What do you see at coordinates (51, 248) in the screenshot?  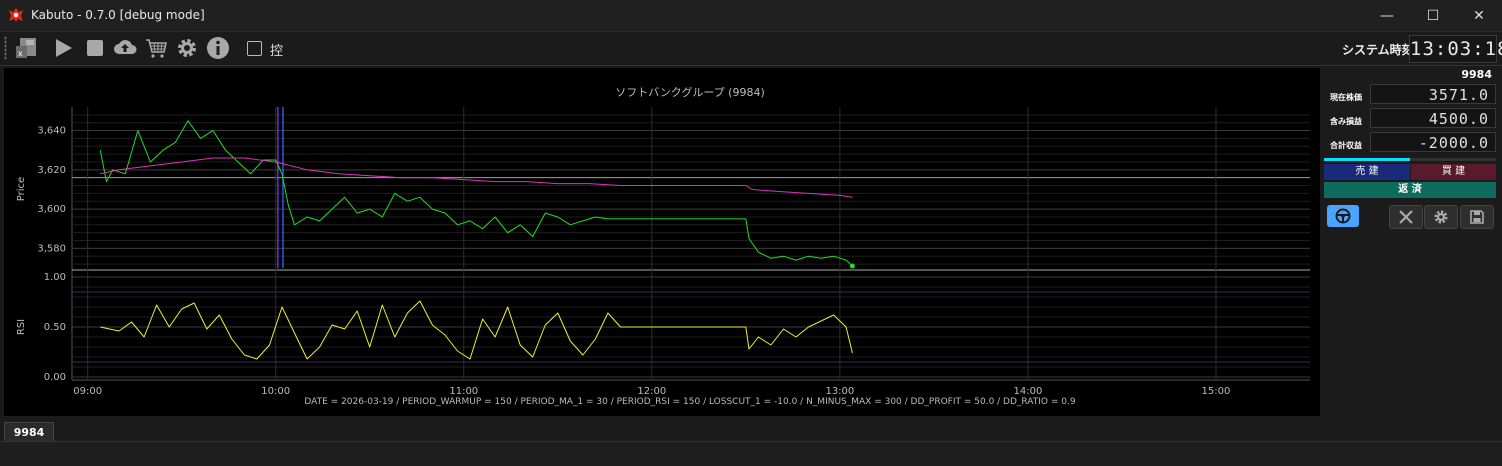 I see `price-tick-label: 3,580` at bounding box center [51, 248].